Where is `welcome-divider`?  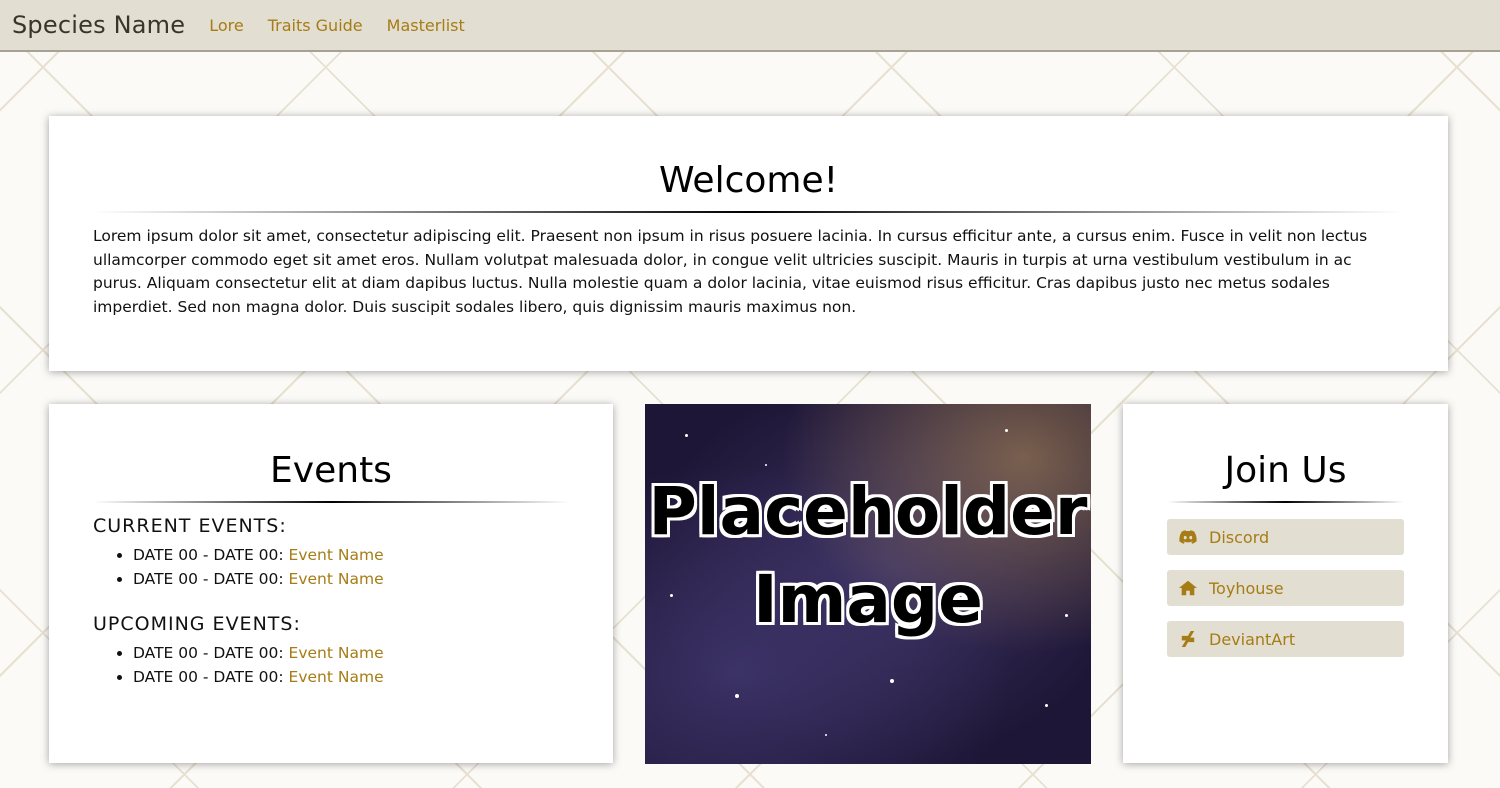
welcome-divider is located at coordinates (748, 212).